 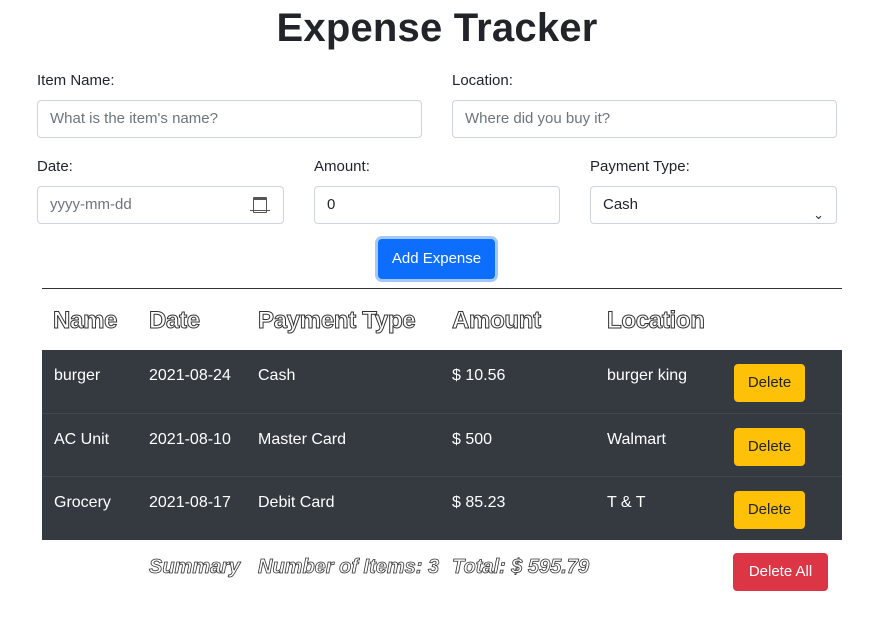 What do you see at coordinates (479, 375) in the screenshot?
I see `cell-amount: $ 10.56` at bounding box center [479, 375].